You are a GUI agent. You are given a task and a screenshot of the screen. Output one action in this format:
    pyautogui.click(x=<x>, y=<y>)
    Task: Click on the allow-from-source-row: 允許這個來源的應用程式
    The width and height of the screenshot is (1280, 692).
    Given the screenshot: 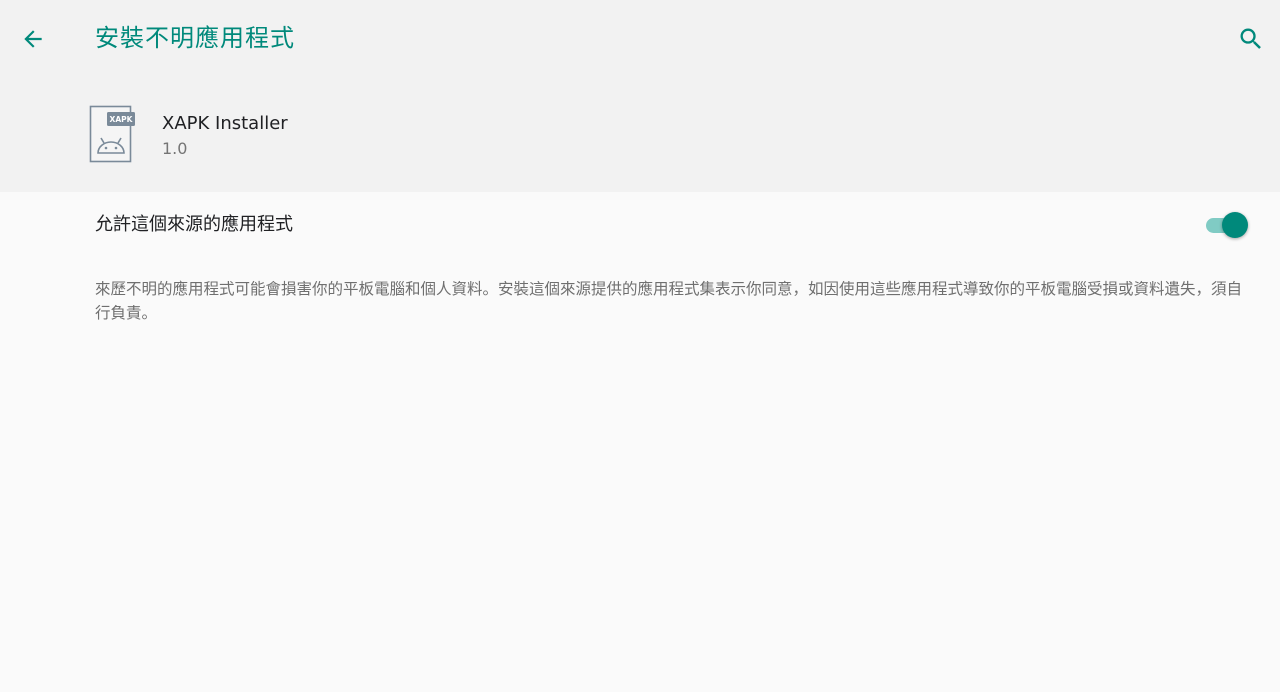 What is the action you would take?
    pyautogui.click(x=640, y=225)
    